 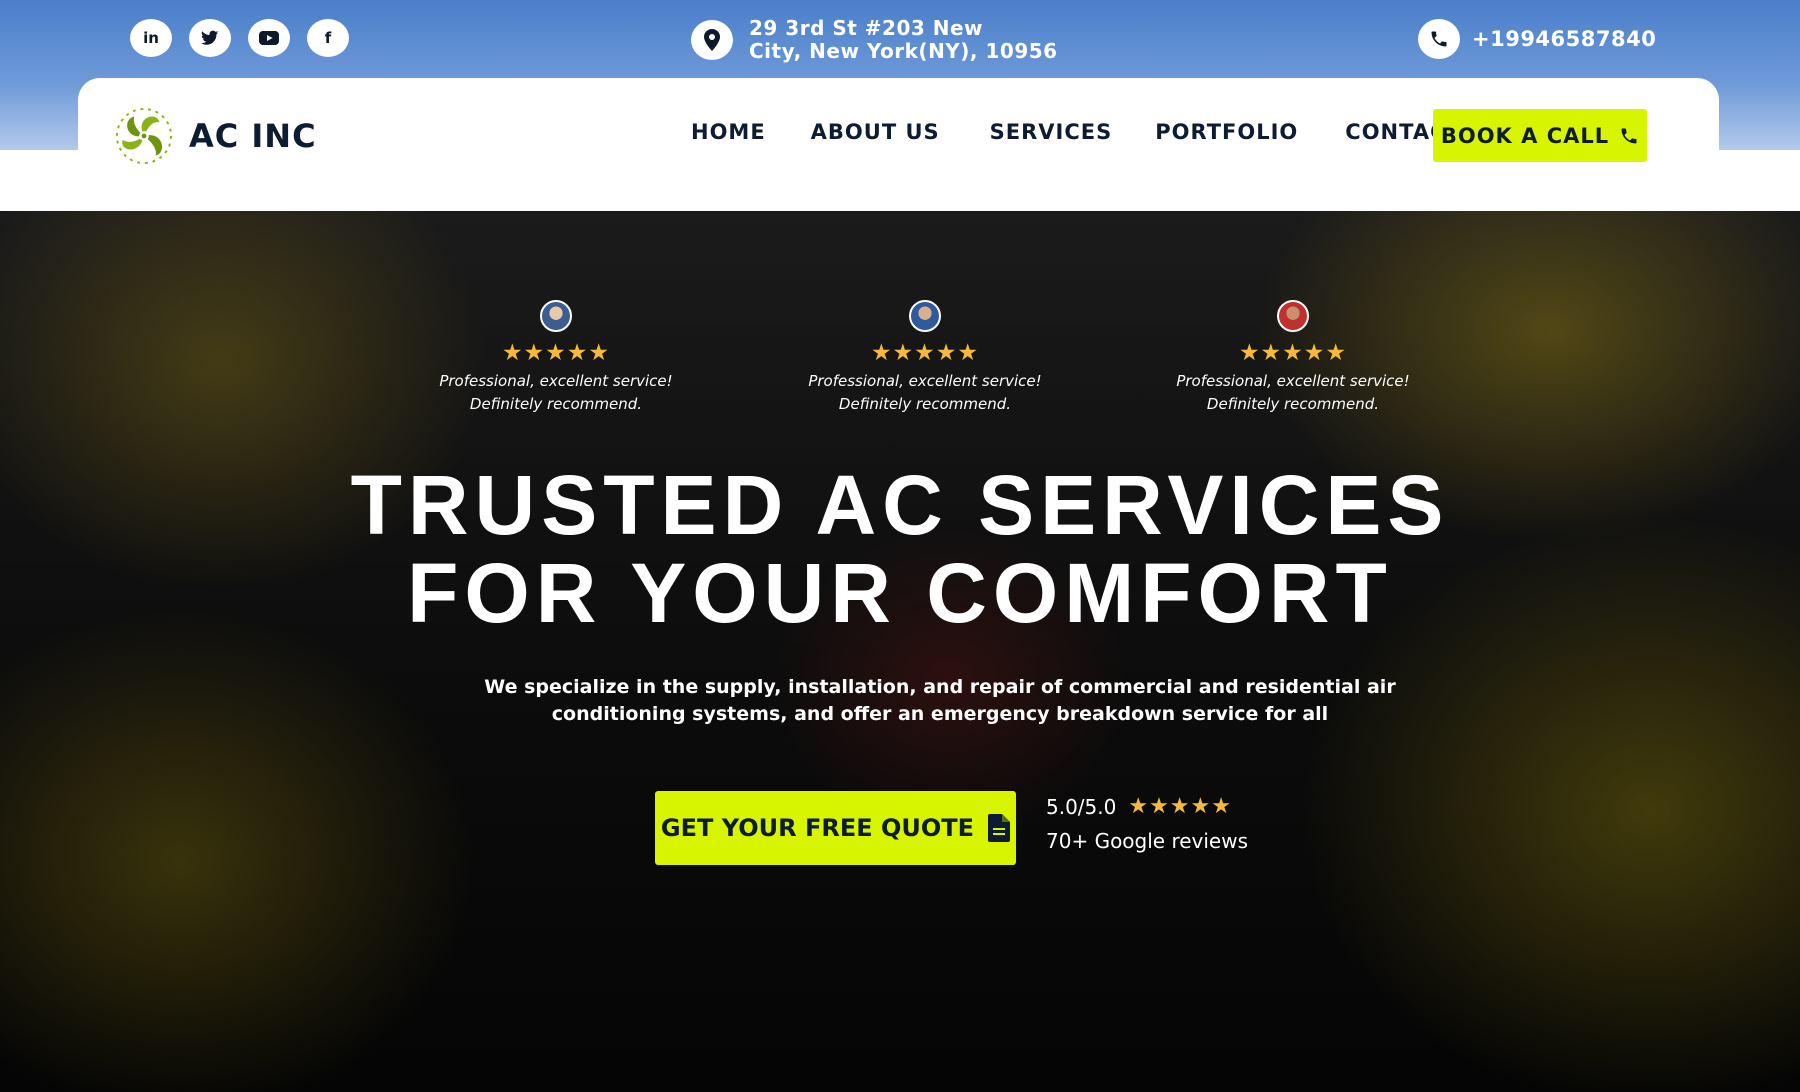 What do you see at coordinates (328, 38) in the screenshot?
I see `facebook-icon: f` at bounding box center [328, 38].